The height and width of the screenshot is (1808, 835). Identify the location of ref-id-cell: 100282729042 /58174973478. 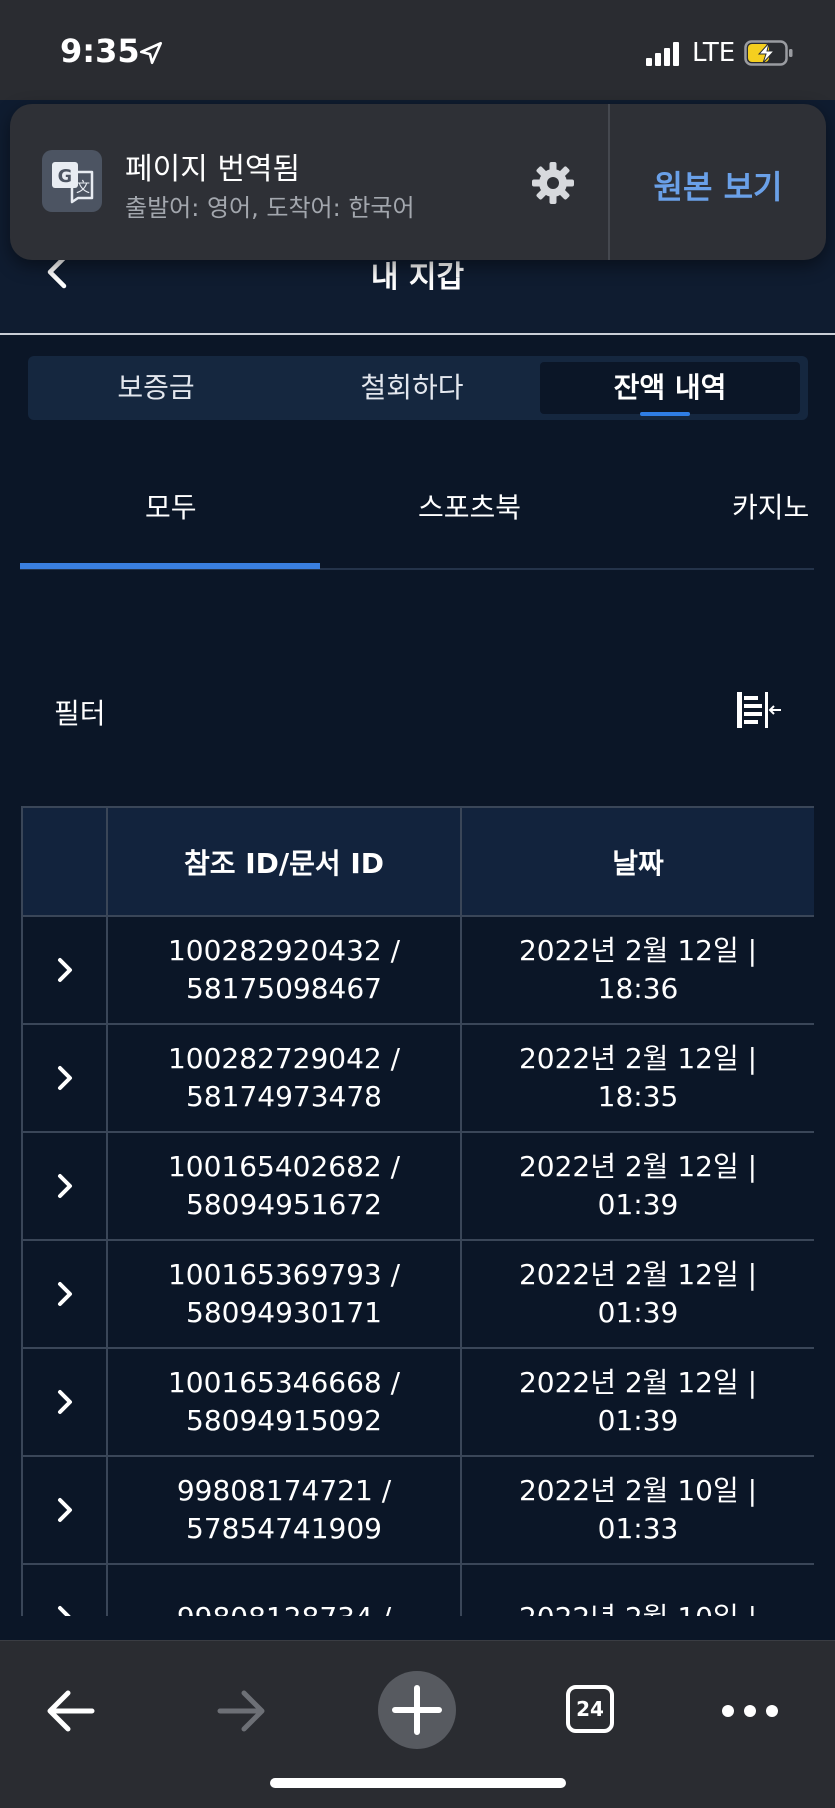
(284, 1078).